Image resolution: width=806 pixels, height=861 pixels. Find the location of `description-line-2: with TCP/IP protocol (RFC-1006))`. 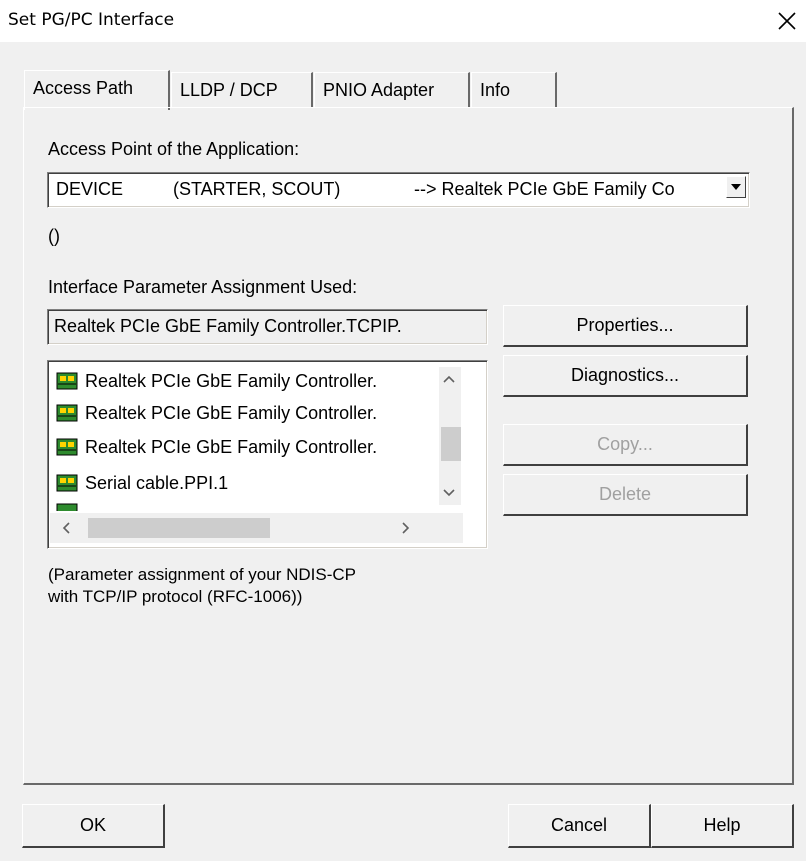

description-line-2: with TCP/IP protocol (RFC-1006)) is located at coordinates (175, 596).